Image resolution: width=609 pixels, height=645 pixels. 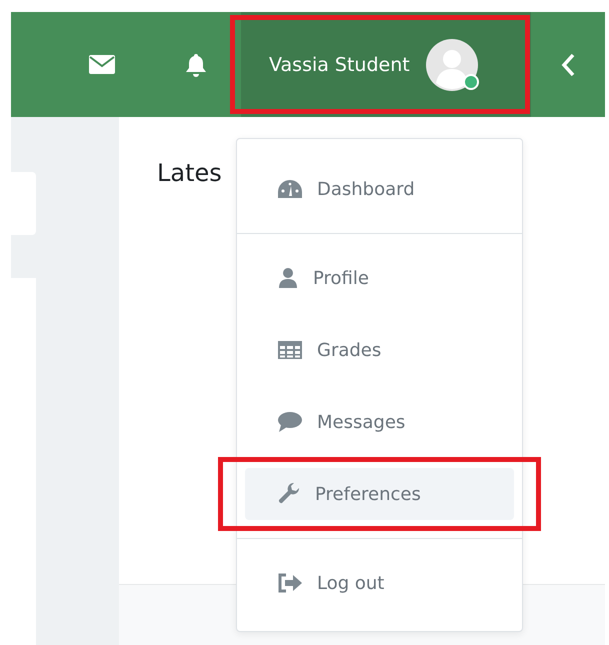 I want to click on speech-bubble-icon, so click(x=290, y=422).